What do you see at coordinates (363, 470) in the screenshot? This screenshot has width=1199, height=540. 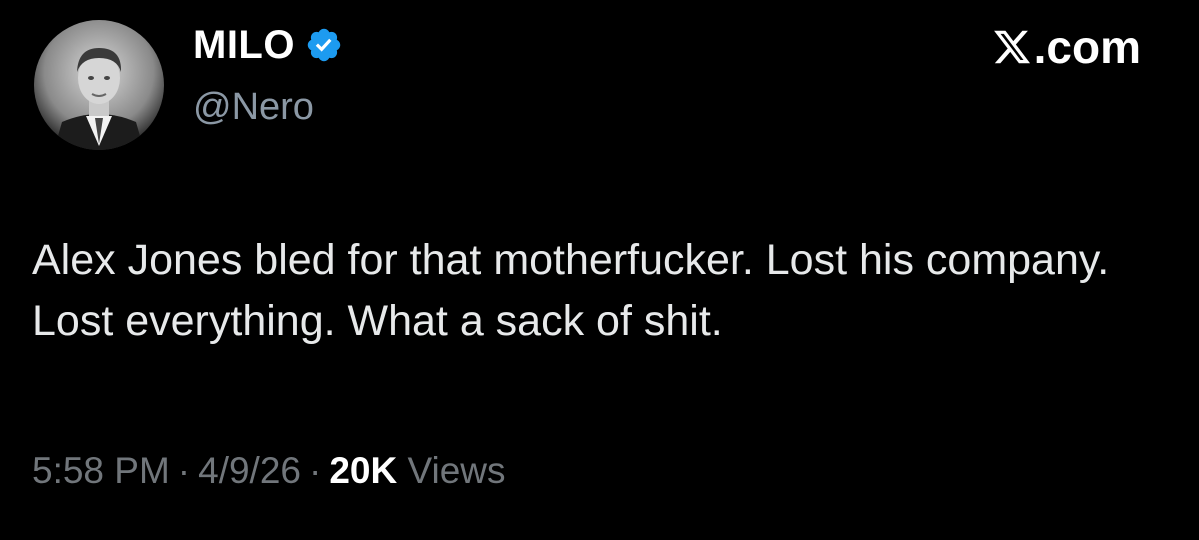 I see `views-count: 20K` at bounding box center [363, 470].